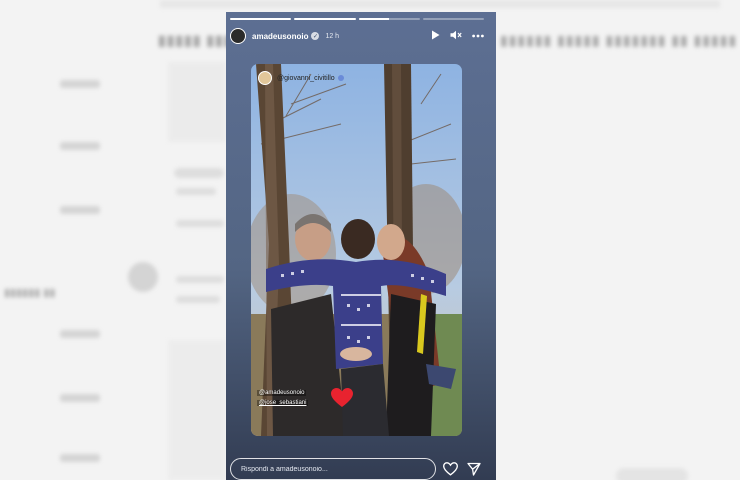 Image resolution: width=740 pixels, height=480 pixels. What do you see at coordinates (340, 78) in the screenshot?
I see `source-verified-icon` at bounding box center [340, 78].